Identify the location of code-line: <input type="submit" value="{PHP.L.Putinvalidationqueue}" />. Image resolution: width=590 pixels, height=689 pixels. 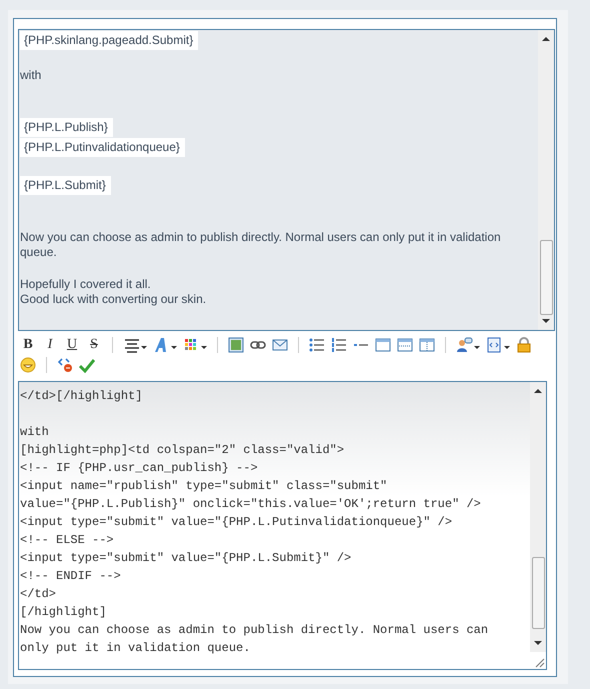
(237, 522).